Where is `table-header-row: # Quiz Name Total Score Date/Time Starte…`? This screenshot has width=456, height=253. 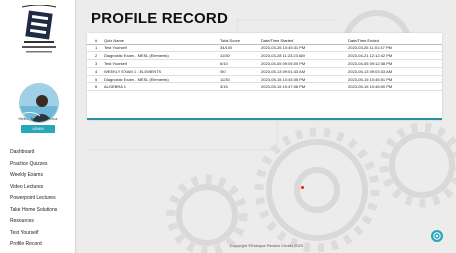
table-header-row: # Quiz Name Total Score Date/Time Starte… is located at coordinates (264, 39).